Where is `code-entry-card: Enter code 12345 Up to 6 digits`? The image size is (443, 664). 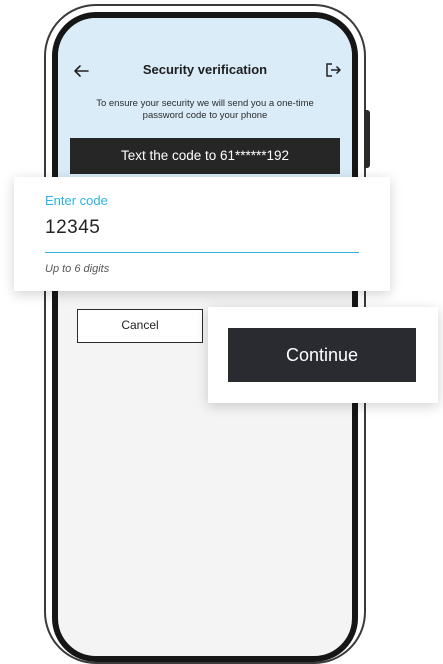
code-entry-card: Enter code 12345 Up to 6 digits is located at coordinates (202, 234).